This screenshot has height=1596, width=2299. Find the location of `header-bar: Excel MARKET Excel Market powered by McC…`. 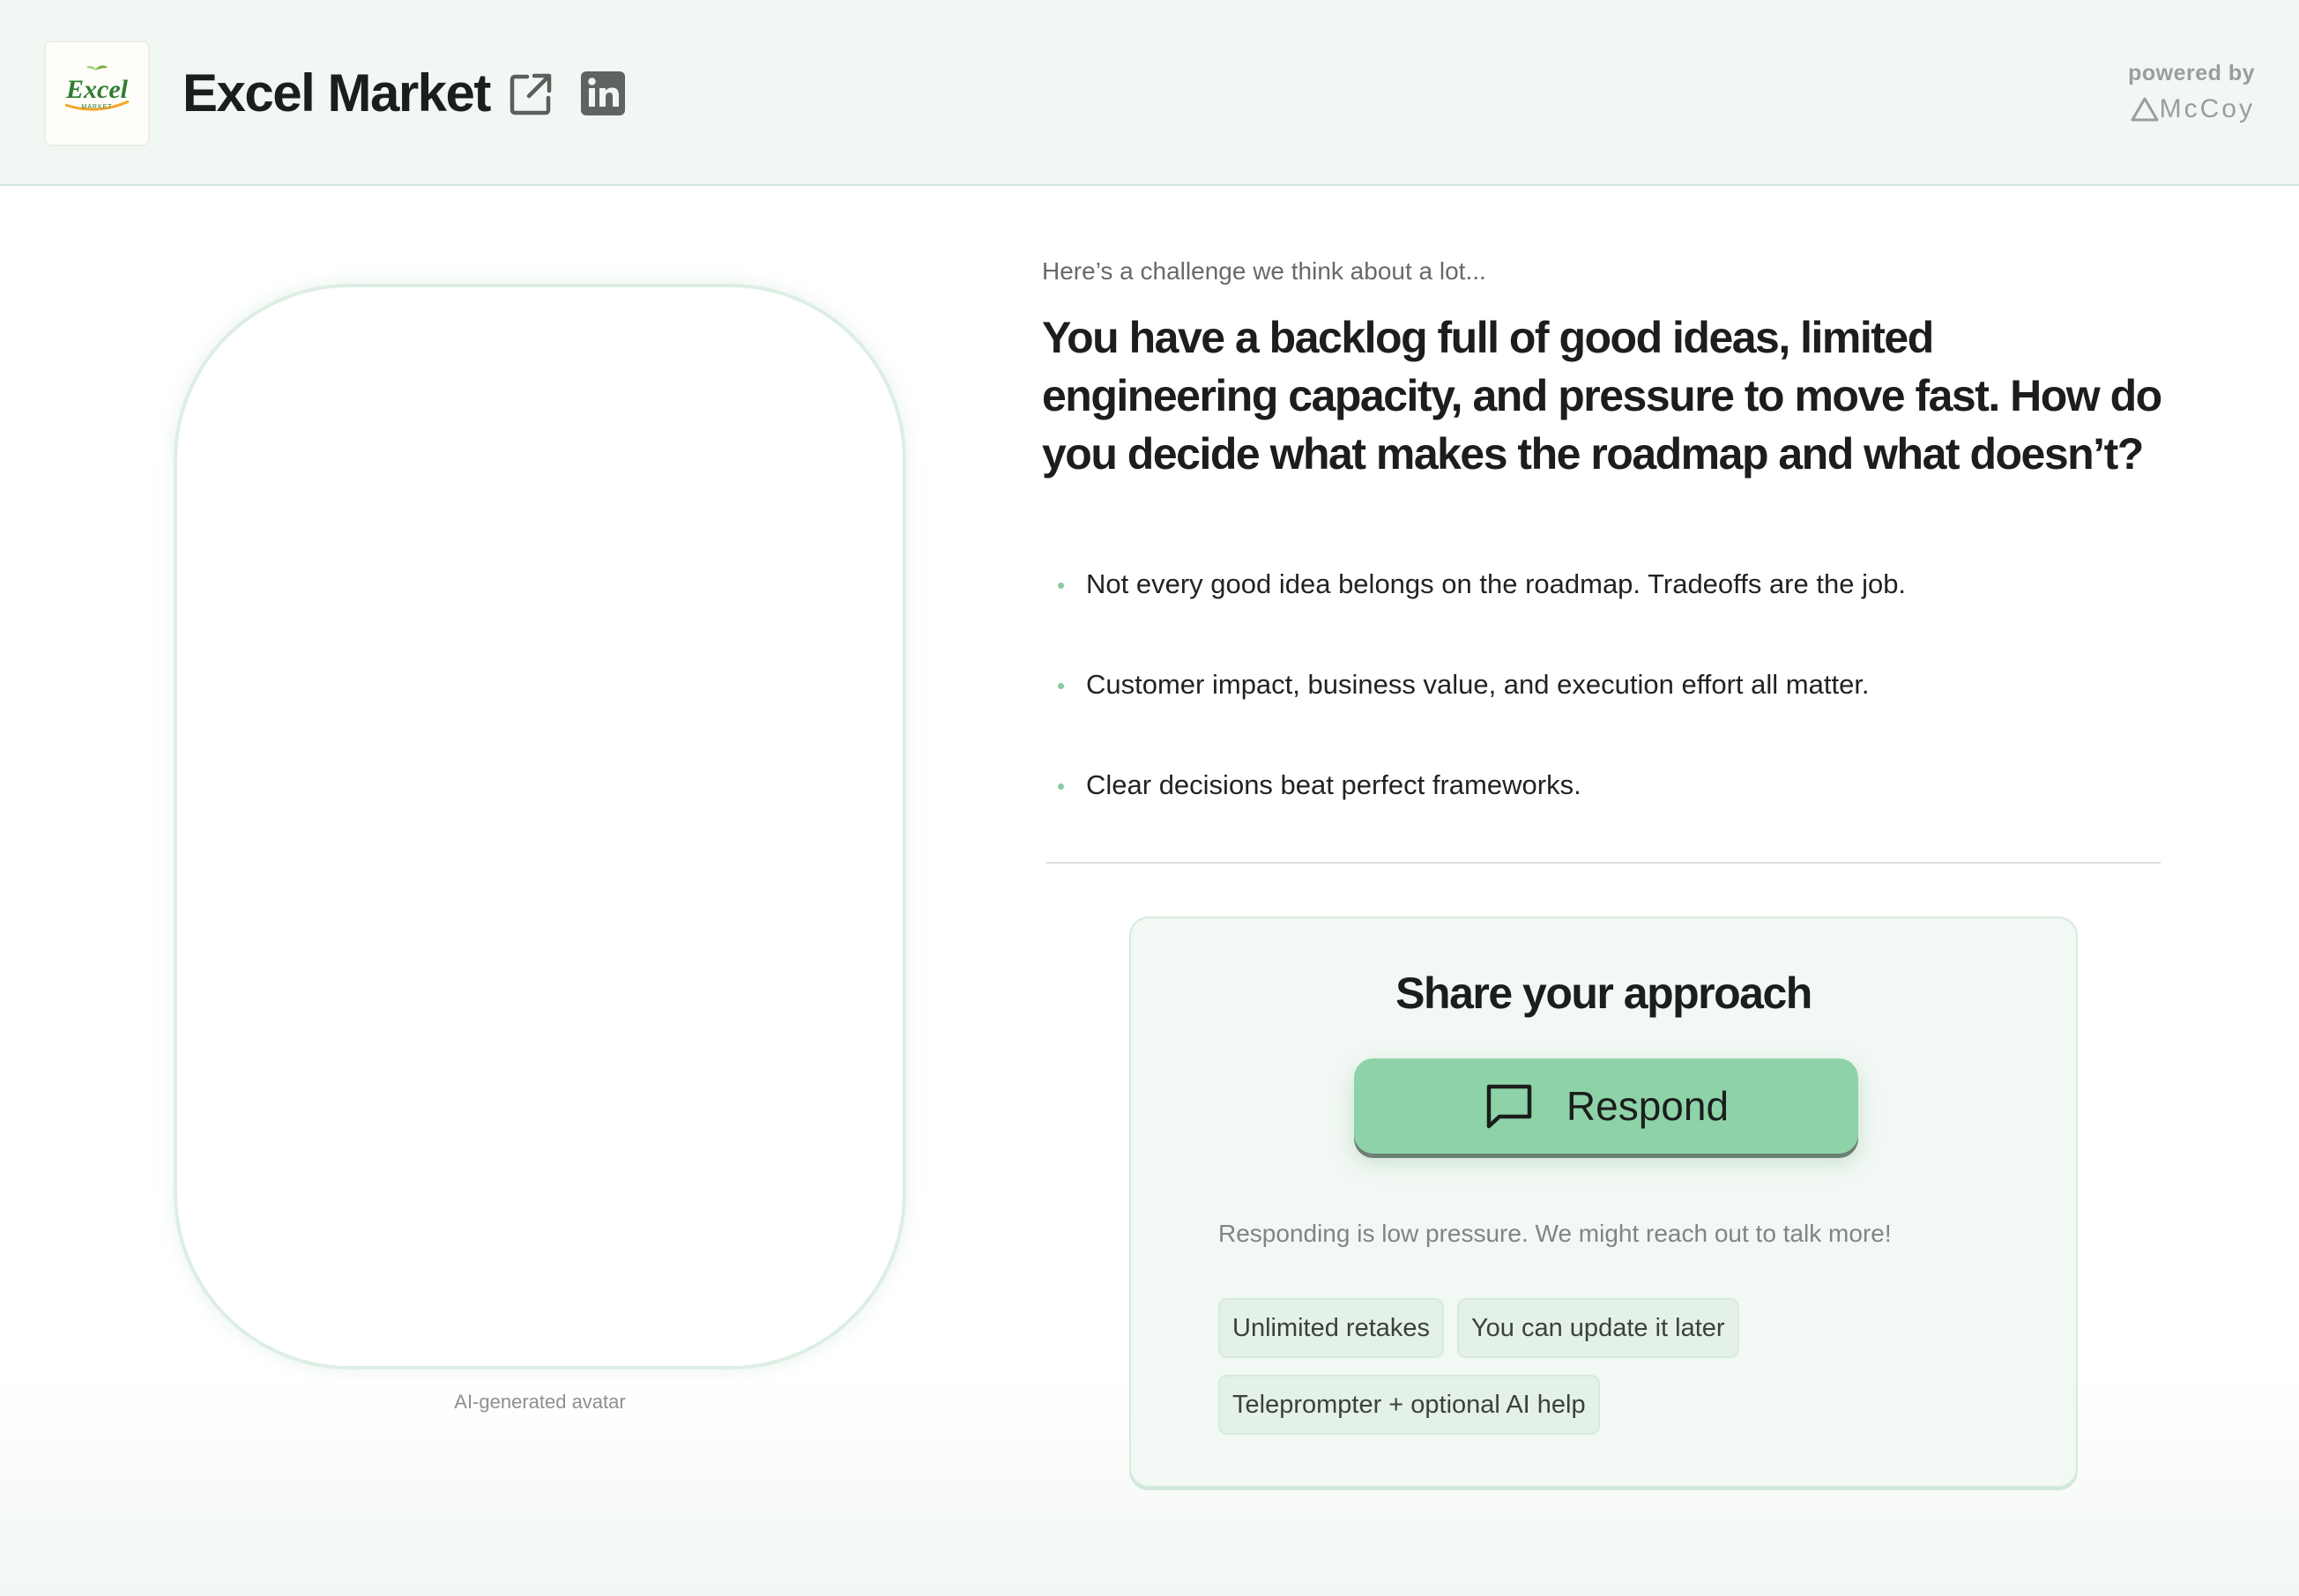

header-bar: Excel MARKET Excel Market powered by McC… is located at coordinates (1149, 93).